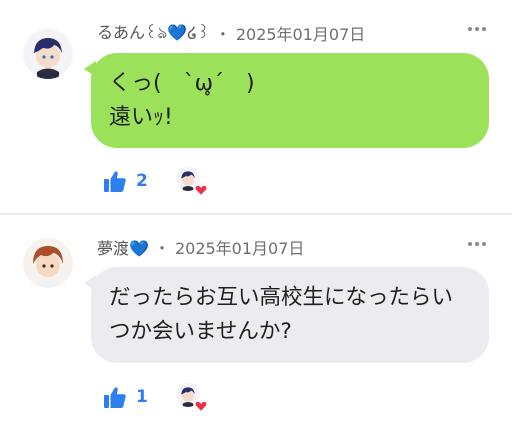 Image resolution: width=512 pixels, height=425 pixels. What do you see at coordinates (123, 247) in the screenshot?
I see `author-name: 夢渡💙` at bounding box center [123, 247].